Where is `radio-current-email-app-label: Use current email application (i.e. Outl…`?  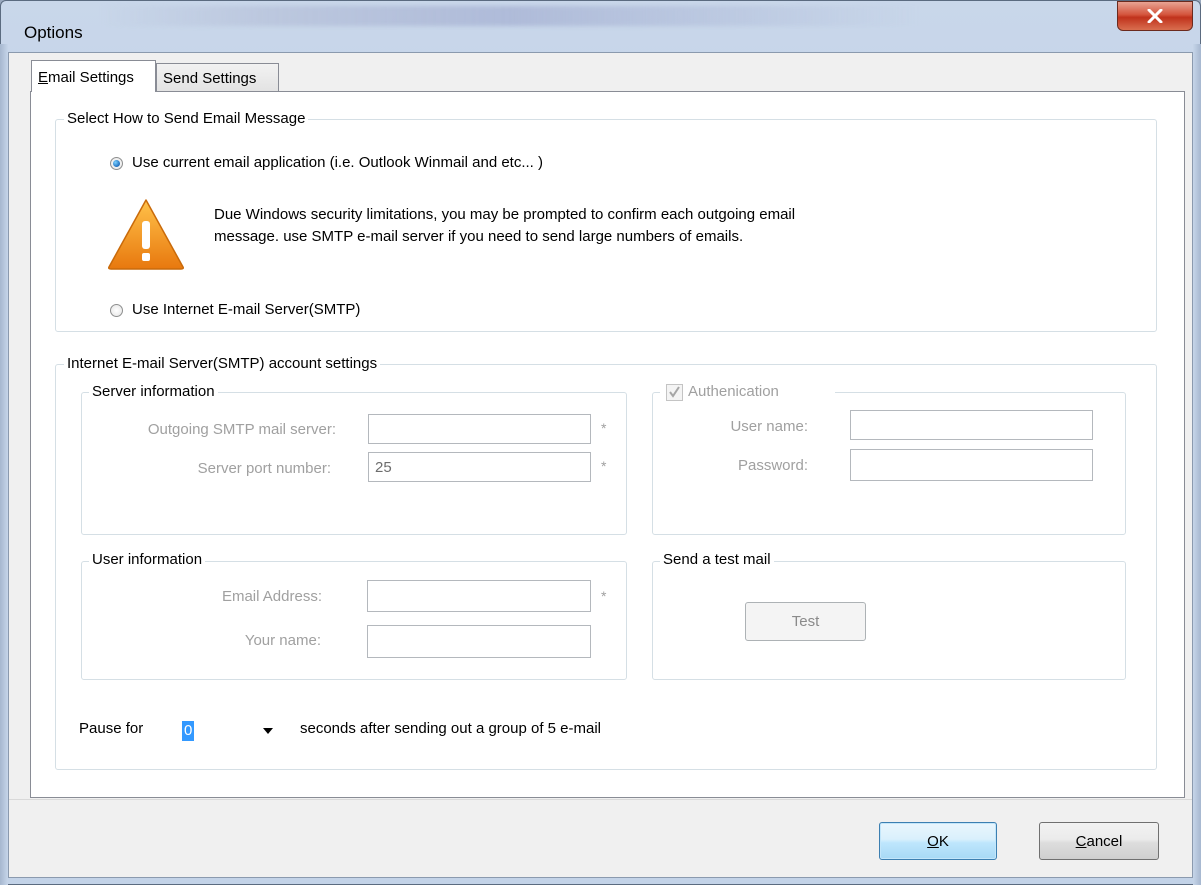 radio-current-email-app-label: Use current email application (i.e. Outl… is located at coordinates (337, 162).